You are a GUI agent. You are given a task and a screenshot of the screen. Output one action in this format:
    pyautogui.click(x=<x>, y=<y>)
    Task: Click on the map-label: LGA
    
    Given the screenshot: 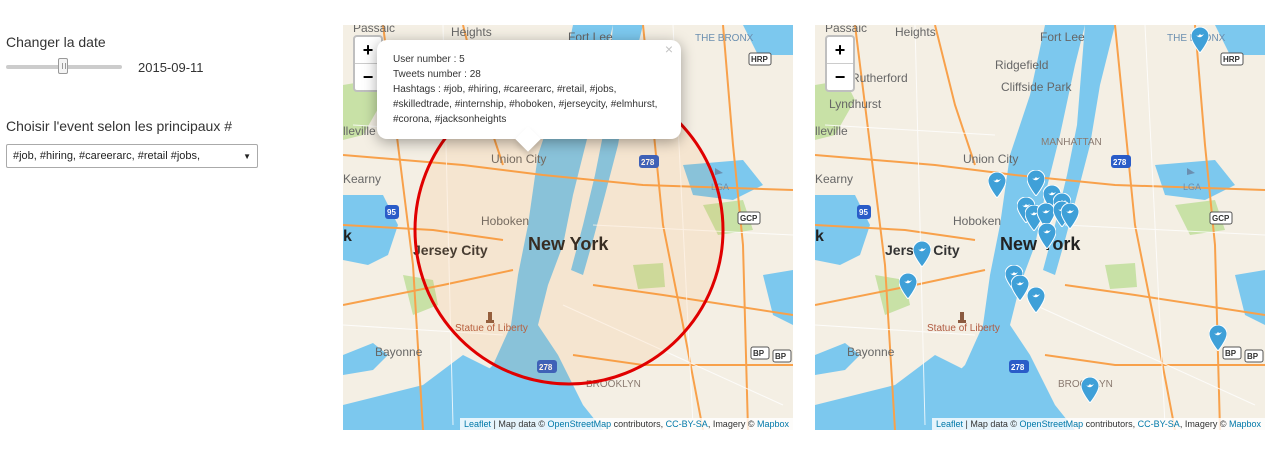 What is the action you would take?
    pyautogui.click(x=1192, y=187)
    